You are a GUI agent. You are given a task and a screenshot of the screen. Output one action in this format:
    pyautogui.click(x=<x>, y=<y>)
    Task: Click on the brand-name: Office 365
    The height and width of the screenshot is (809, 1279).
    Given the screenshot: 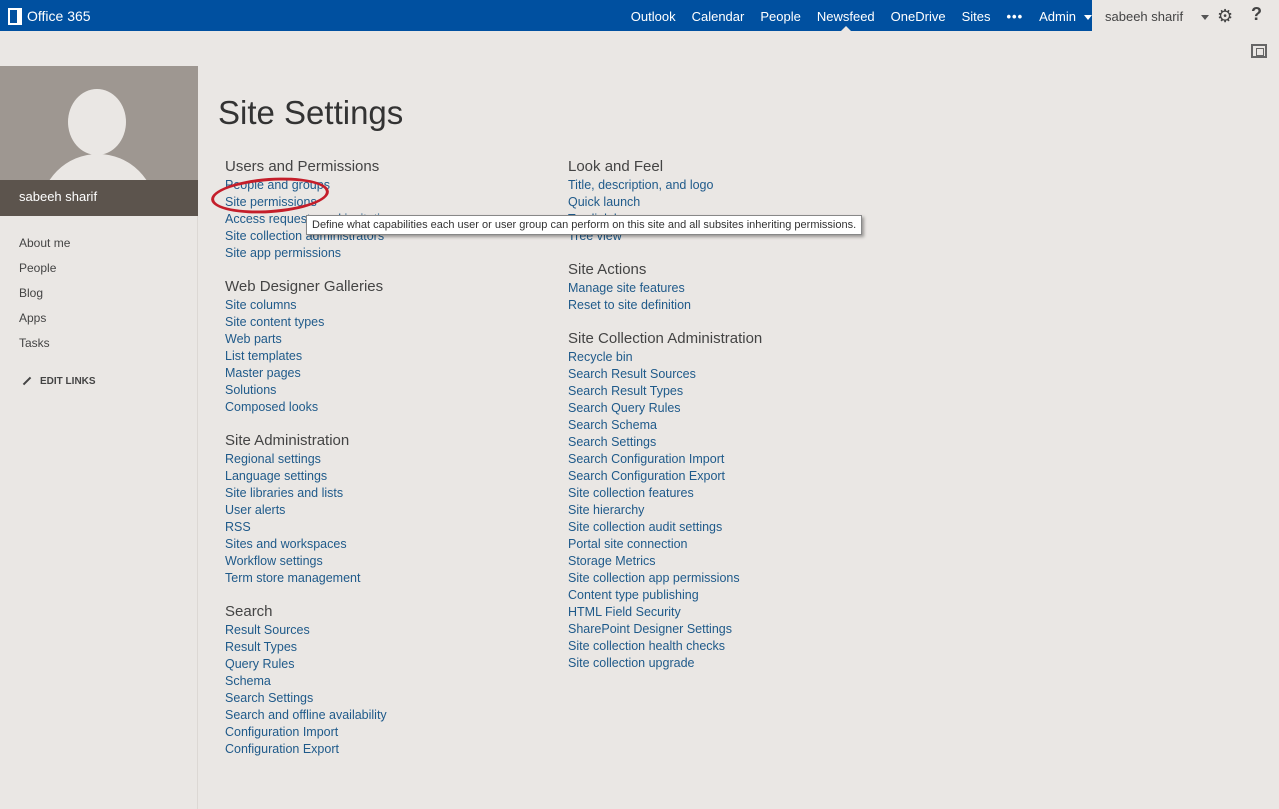 What is the action you would take?
    pyautogui.click(x=59, y=16)
    